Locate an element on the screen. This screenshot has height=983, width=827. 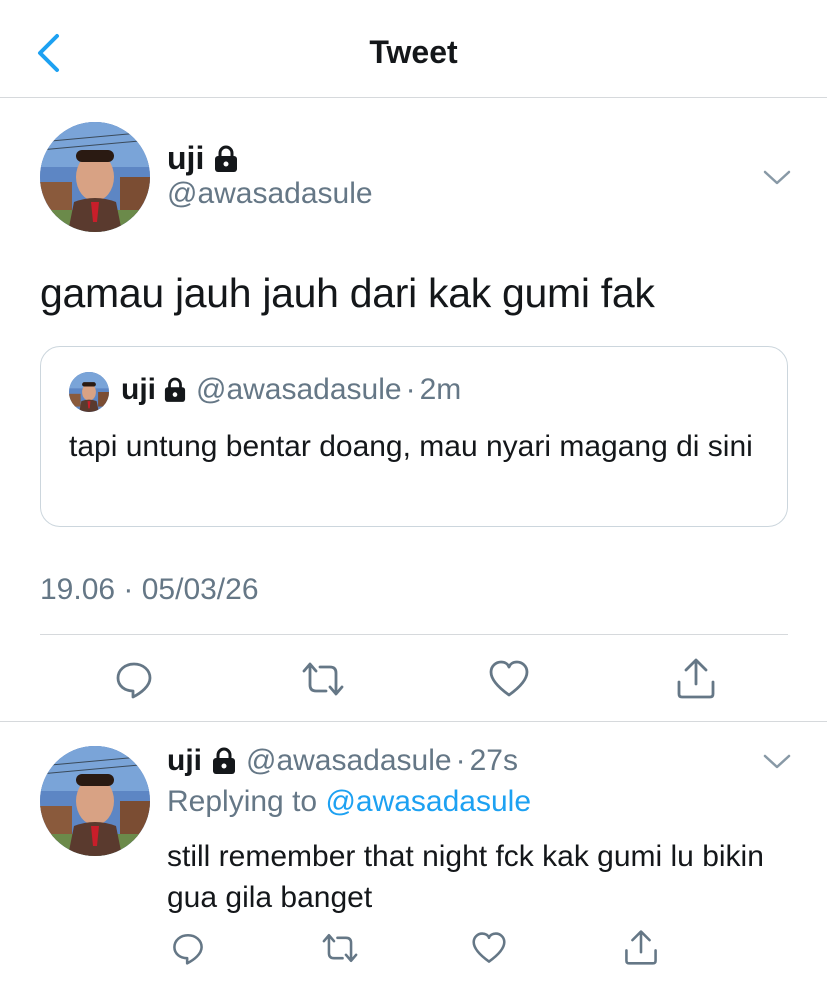
avatar is located at coordinates (95, 177).